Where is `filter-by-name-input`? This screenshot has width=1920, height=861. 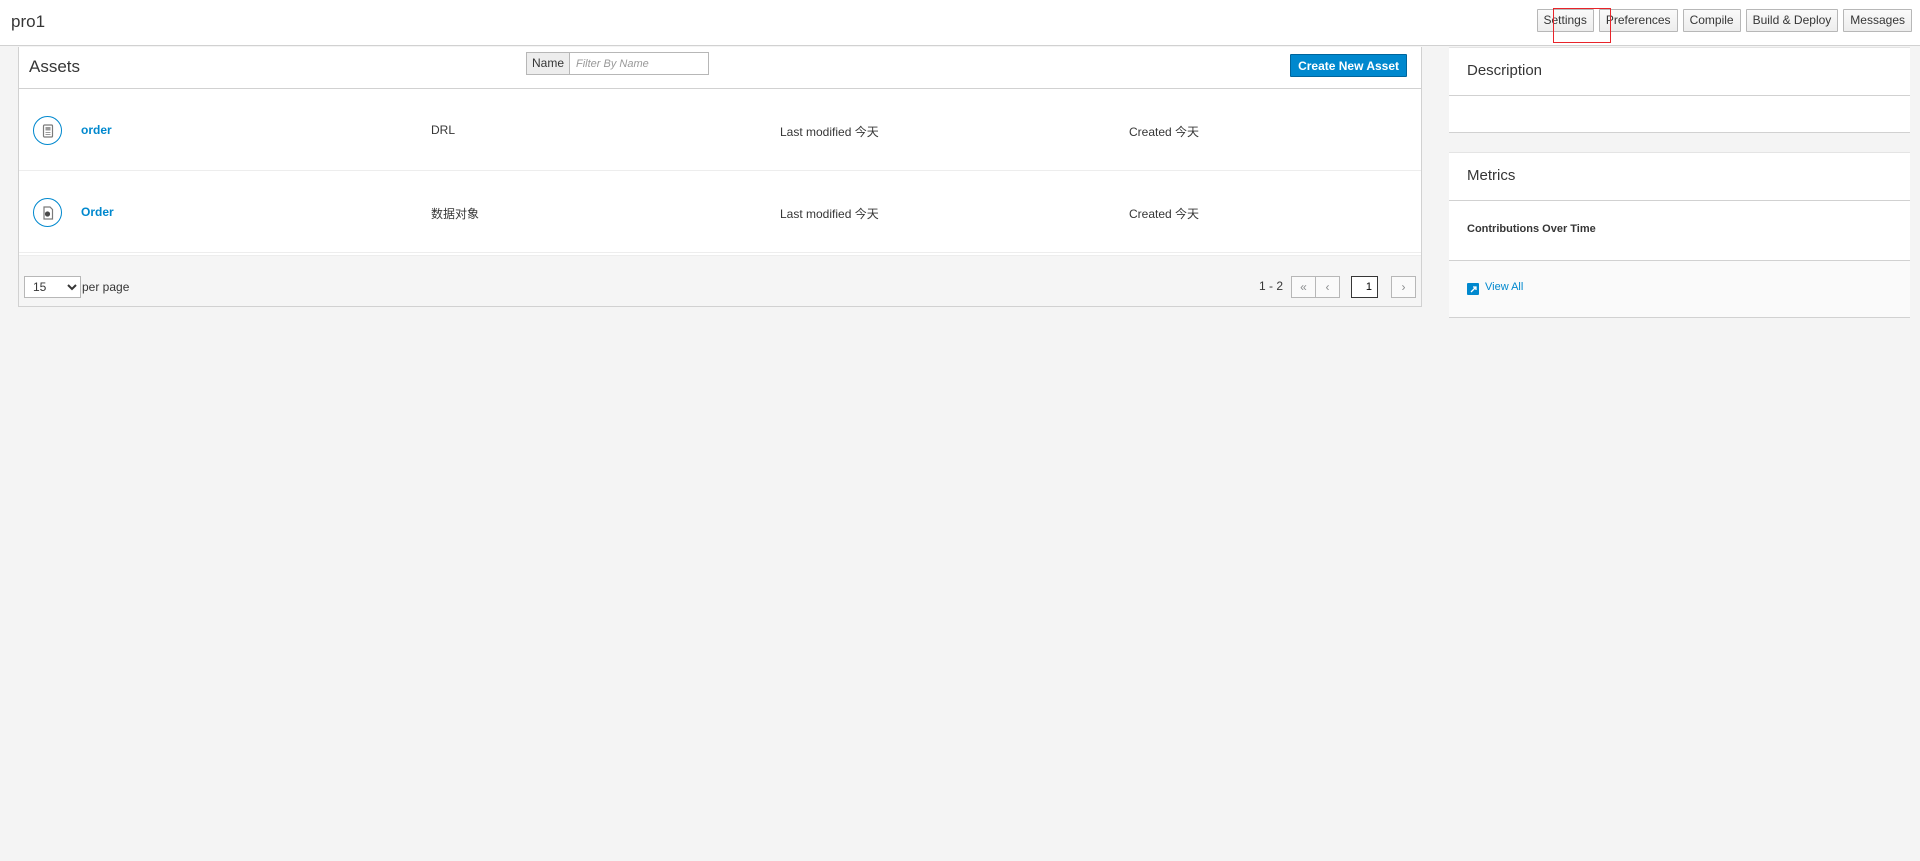 filter-by-name-input is located at coordinates (640, 63).